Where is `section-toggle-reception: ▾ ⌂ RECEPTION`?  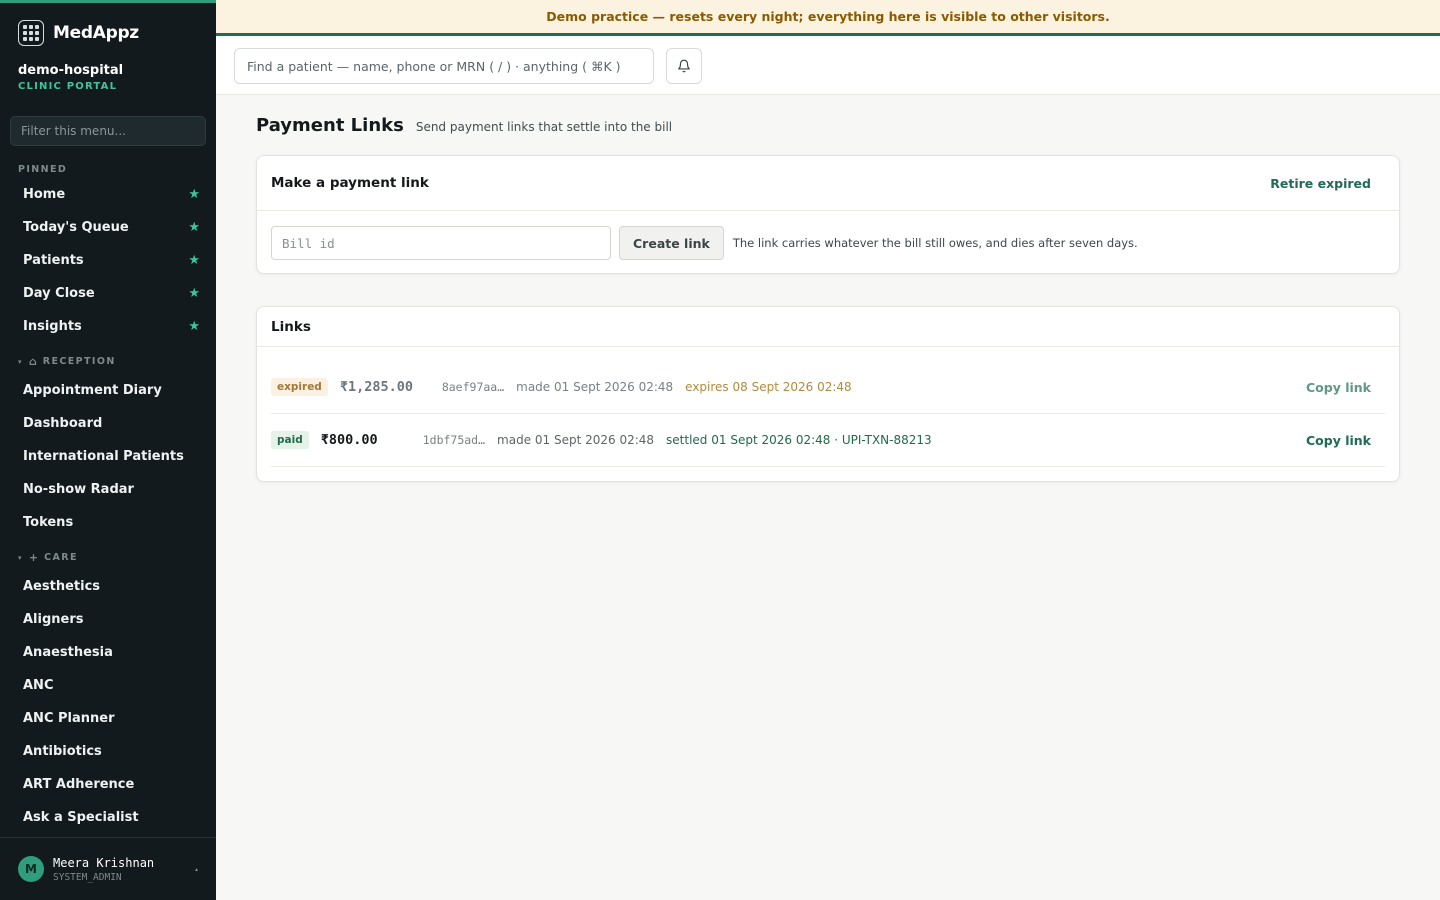
section-toggle-reception: ▾ ⌂ RECEPTION is located at coordinates (108, 362).